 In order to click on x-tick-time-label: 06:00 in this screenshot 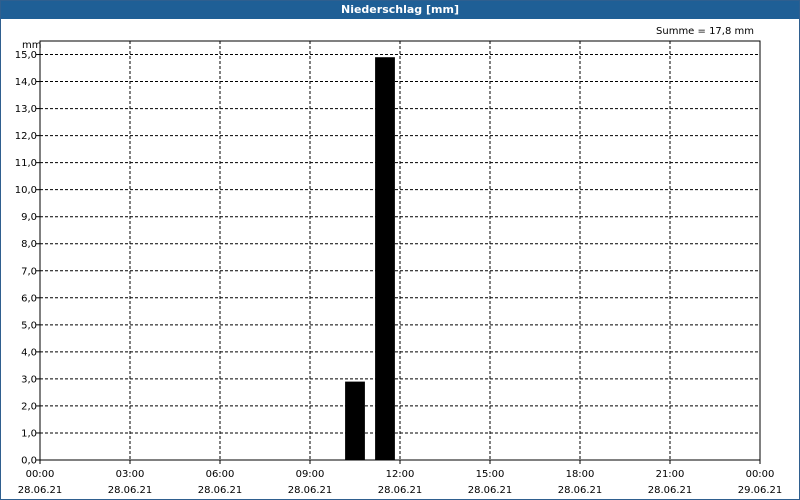, I will do `click(220, 474)`.